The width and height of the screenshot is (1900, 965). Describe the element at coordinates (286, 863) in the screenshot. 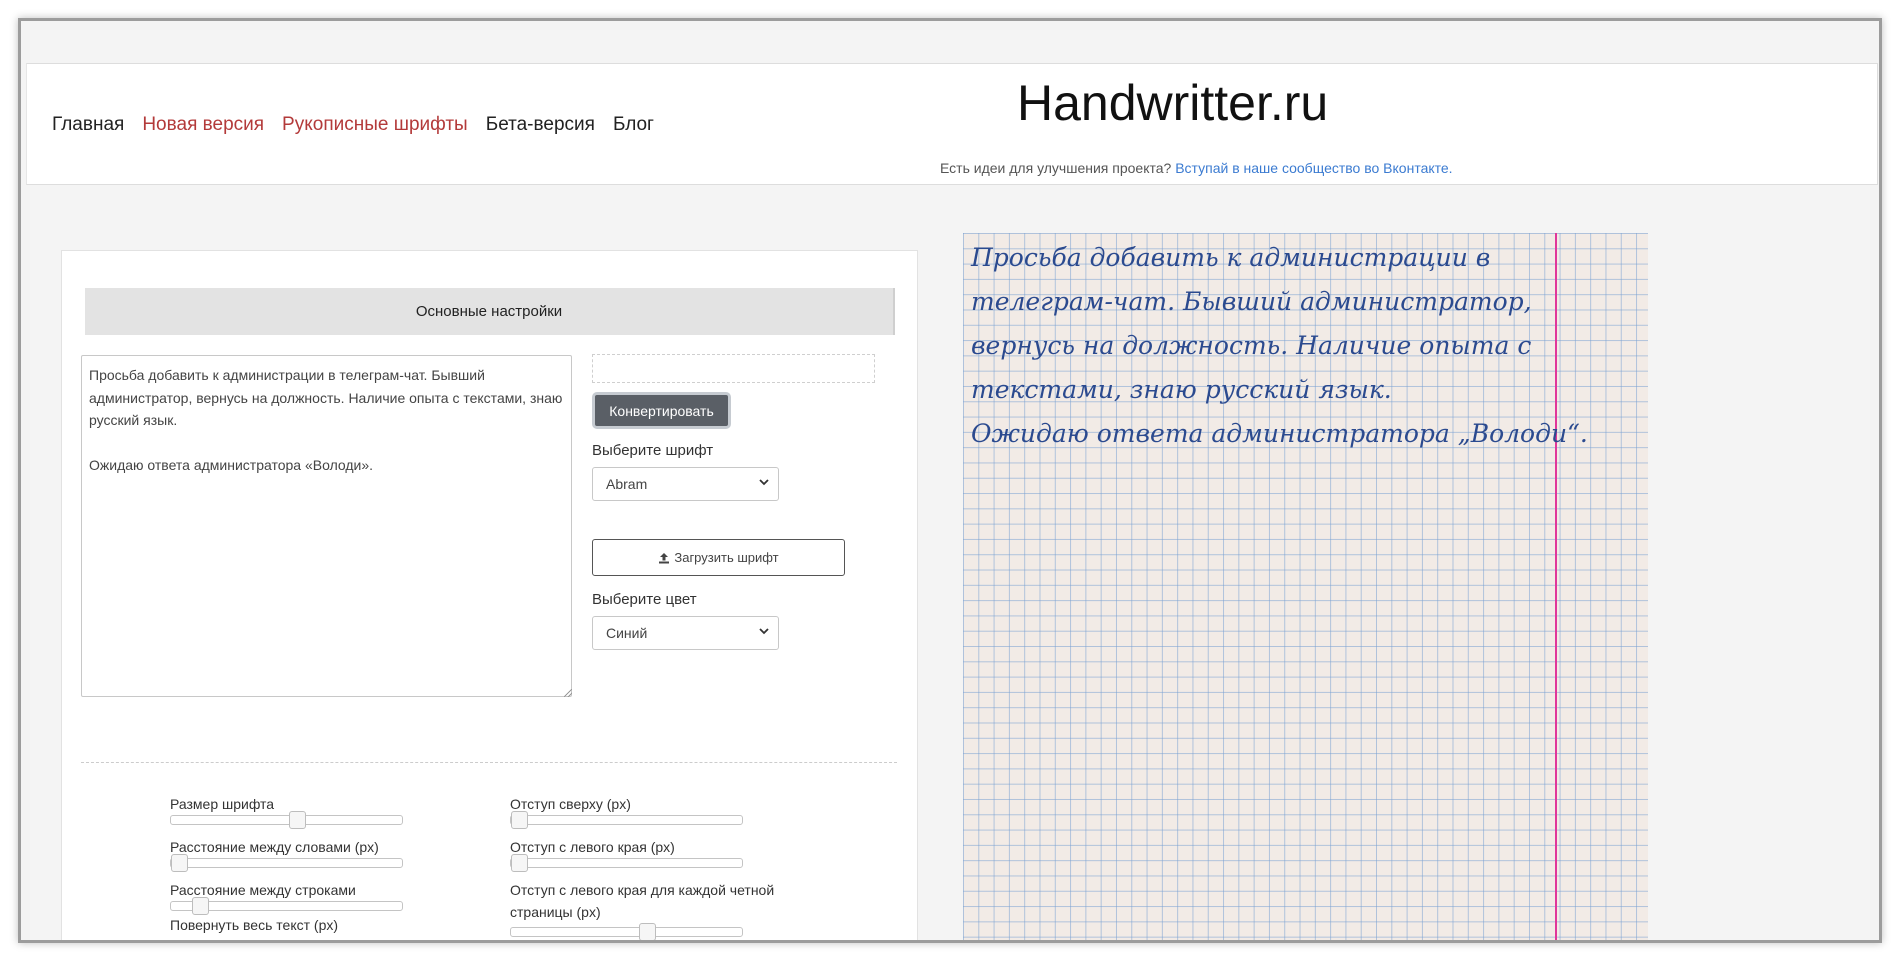

I see `word-spacing-slider` at that location.